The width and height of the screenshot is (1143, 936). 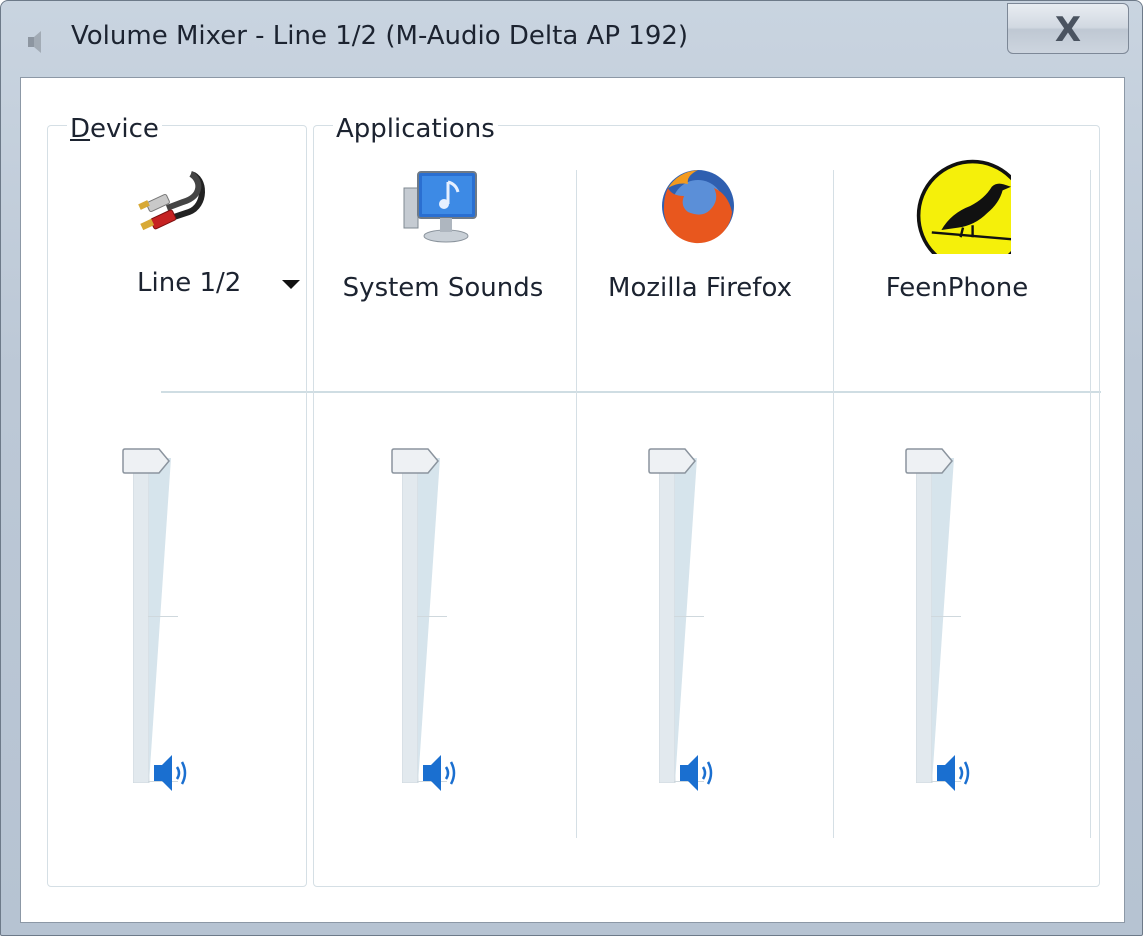 I want to click on app-name-label: System Sounds, so click(x=443, y=288).